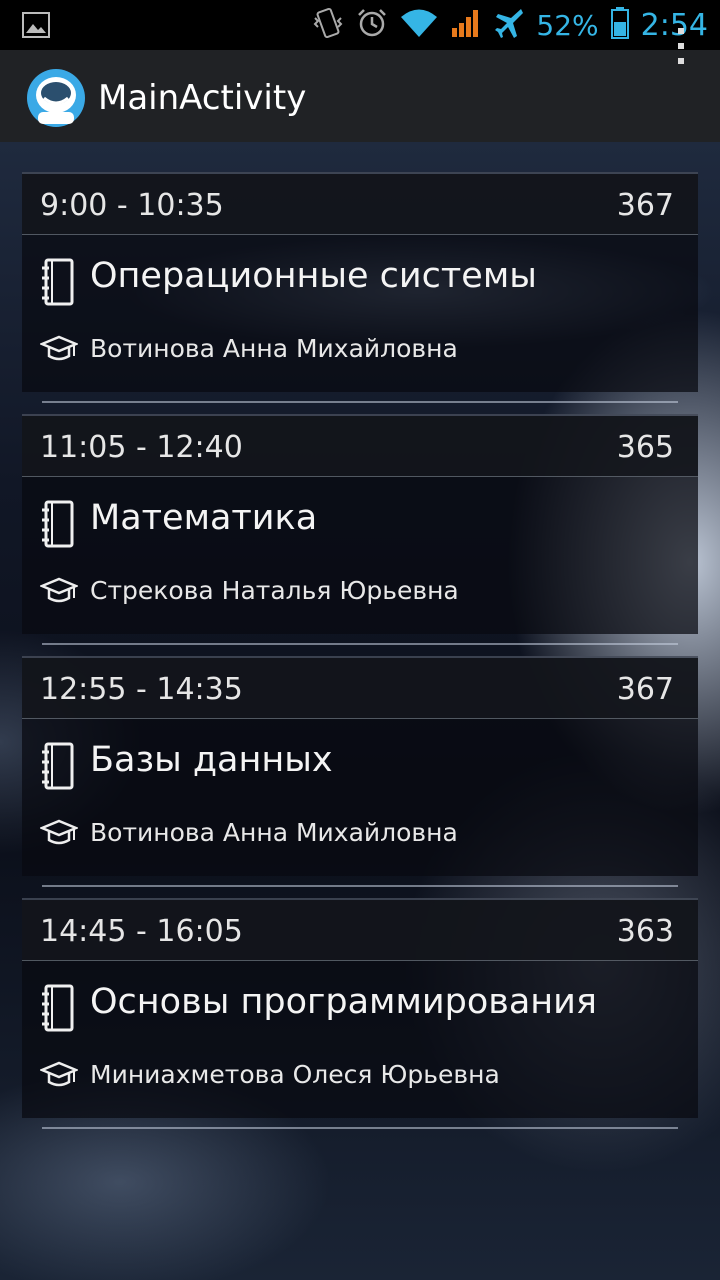  What do you see at coordinates (360, 96) in the screenshot?
I see `action-bar: MainActivity` at bounding box center [360, 96].